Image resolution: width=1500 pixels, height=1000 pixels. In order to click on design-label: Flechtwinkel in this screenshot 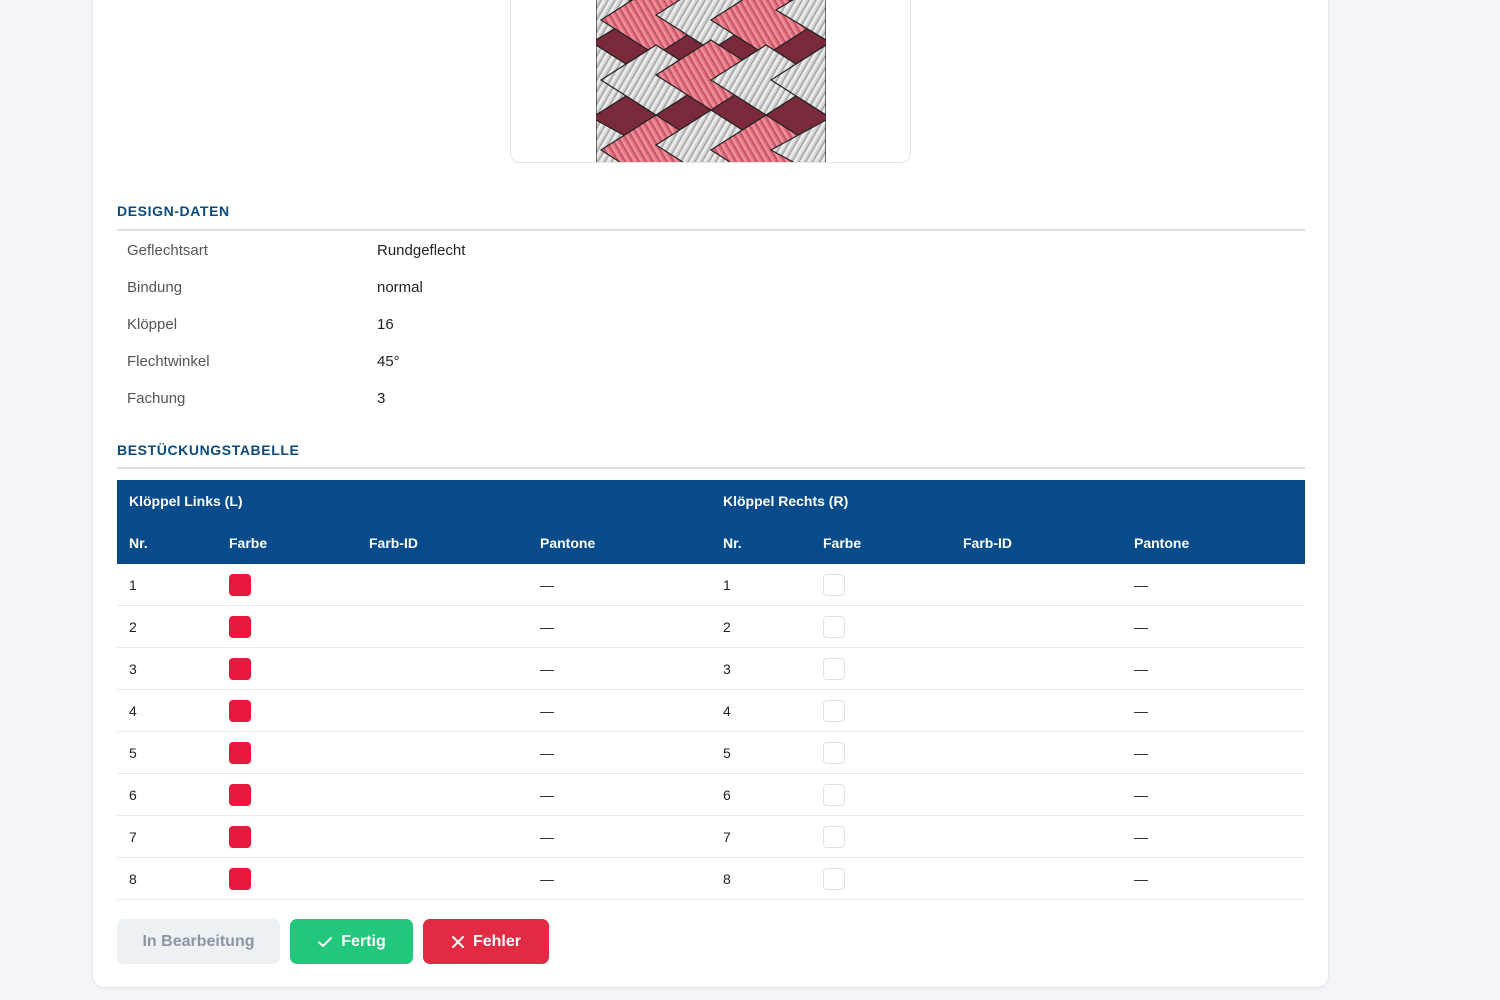, I will do `click(168, 361)`.